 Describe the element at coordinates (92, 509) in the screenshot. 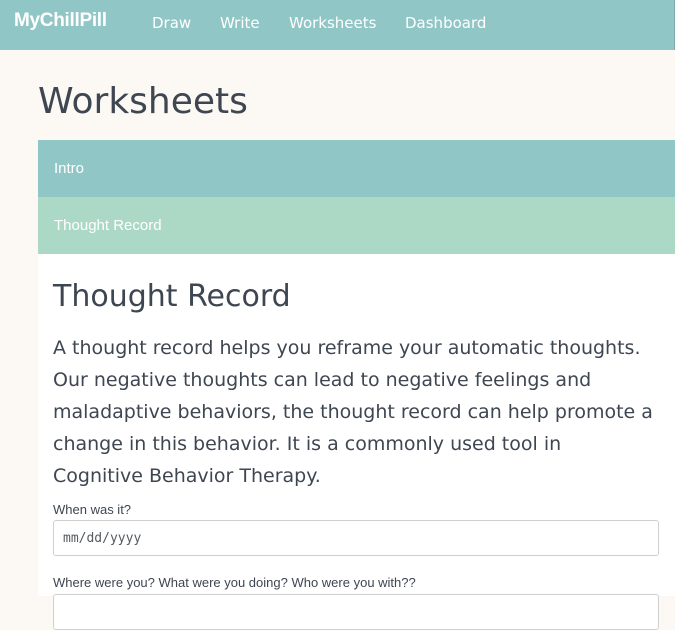

I see `when-field-label: When was it?` at that location.